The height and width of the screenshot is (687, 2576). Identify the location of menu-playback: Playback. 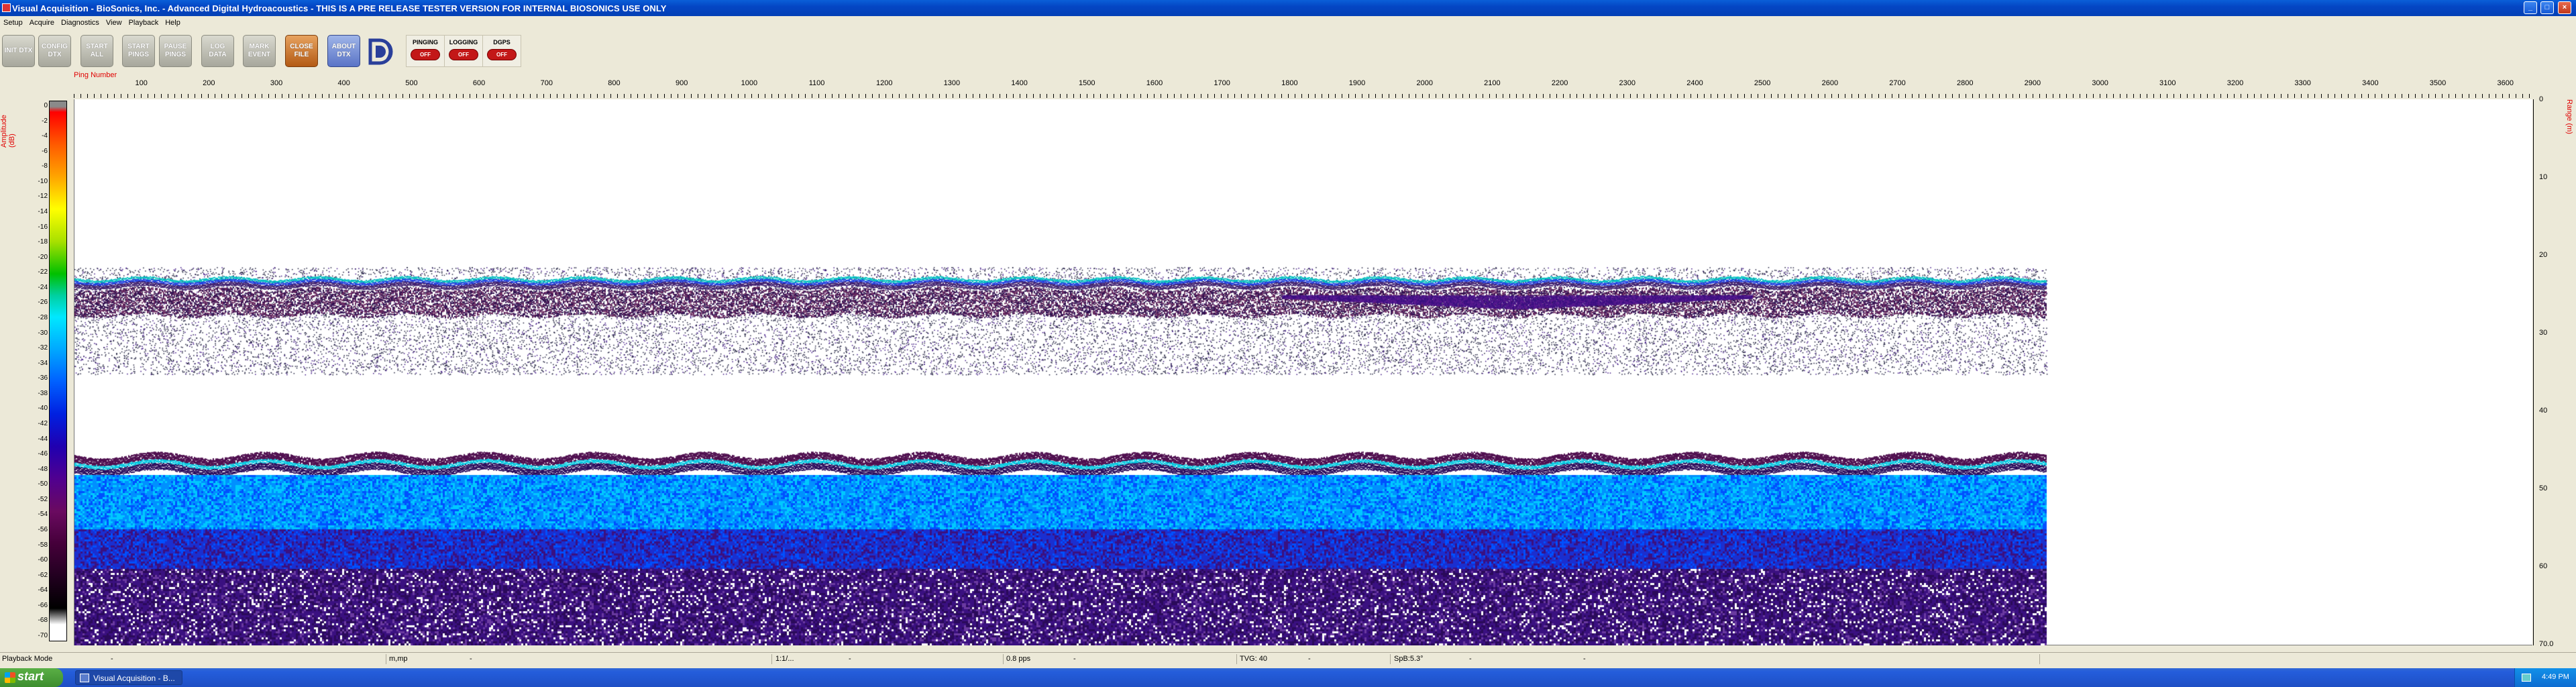
(143, 22).